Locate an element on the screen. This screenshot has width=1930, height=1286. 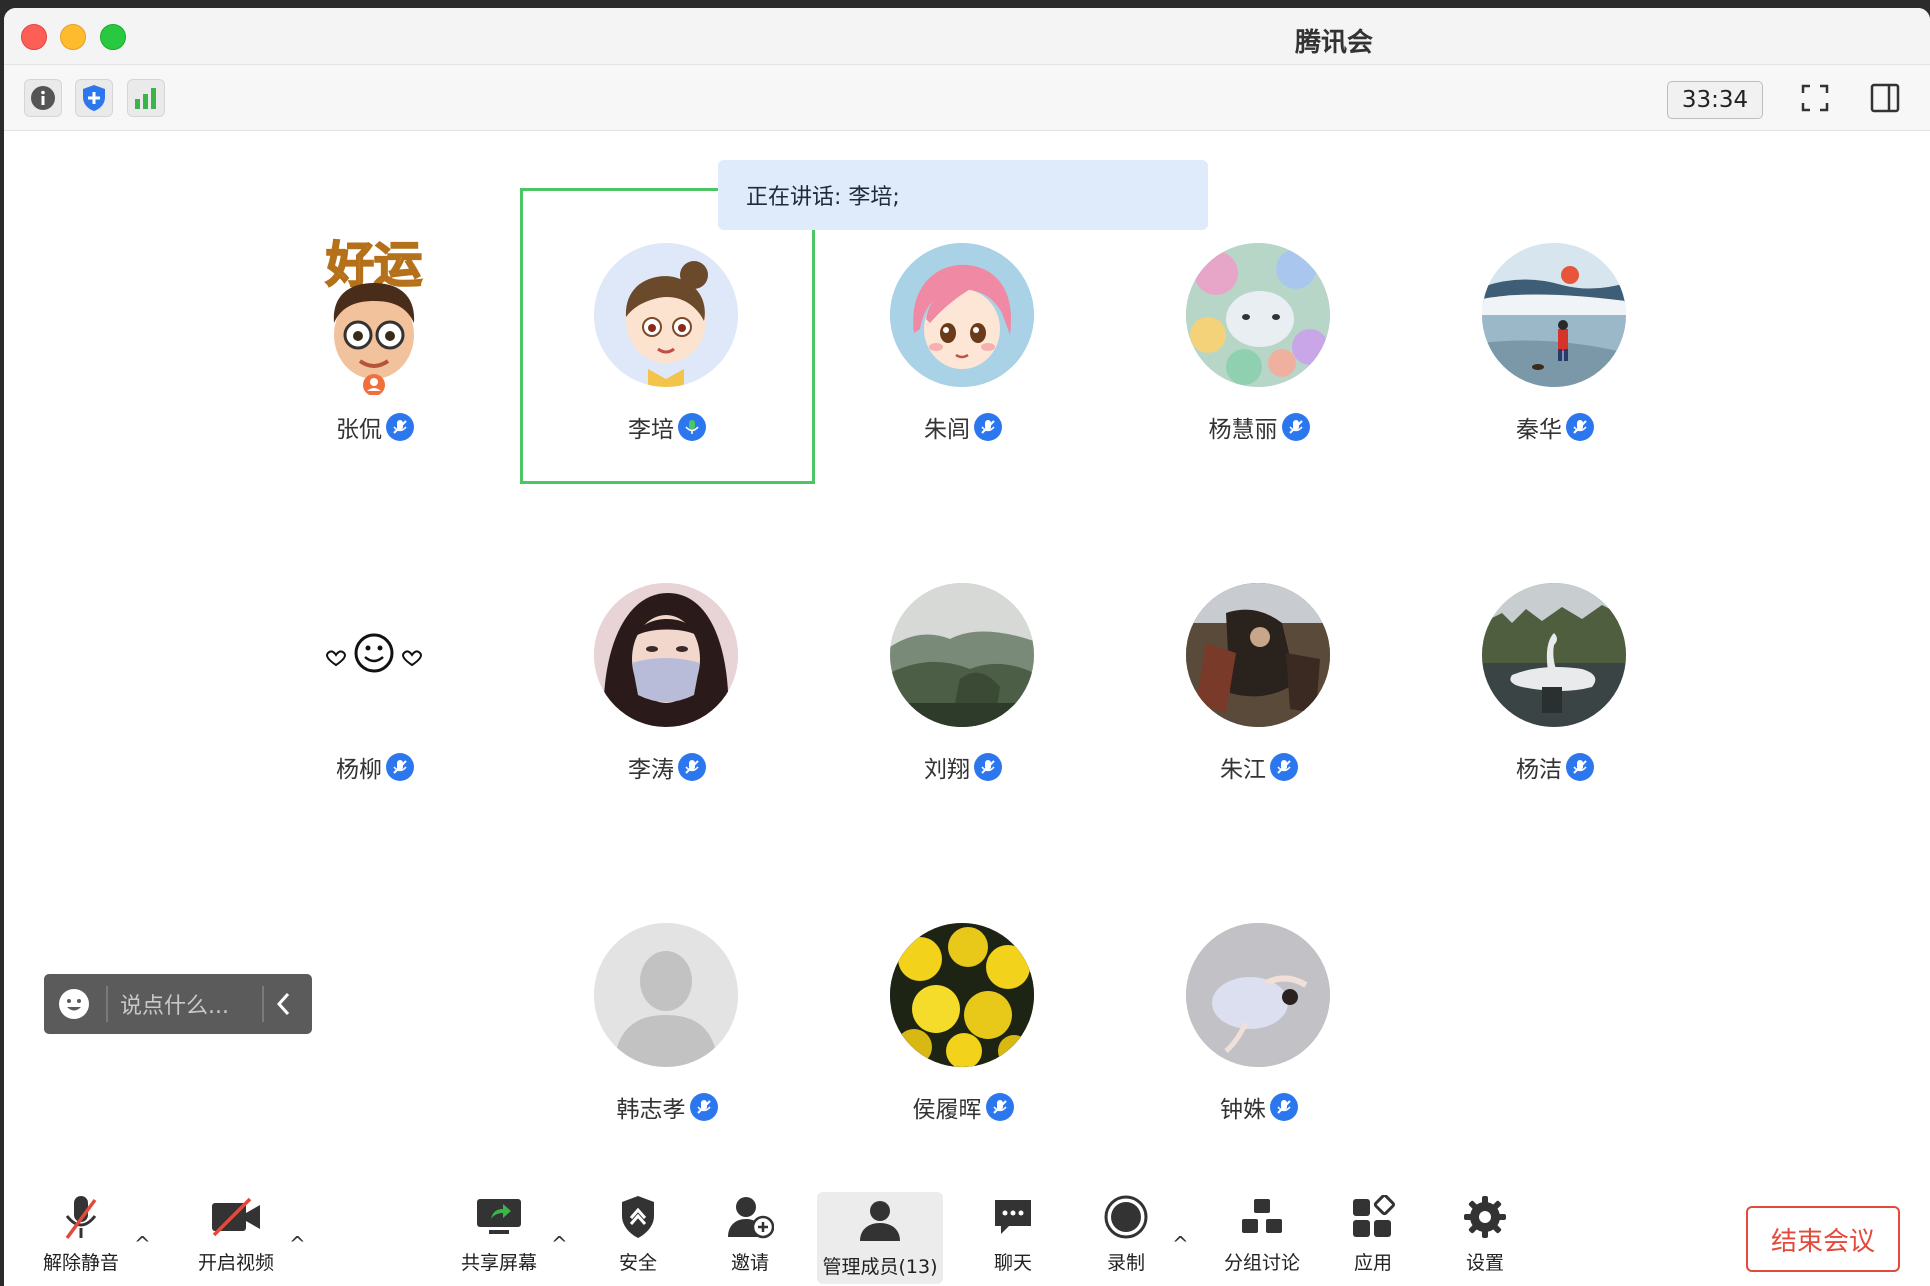
participant-name: 刘翔 is located at coordinates (947, 770).